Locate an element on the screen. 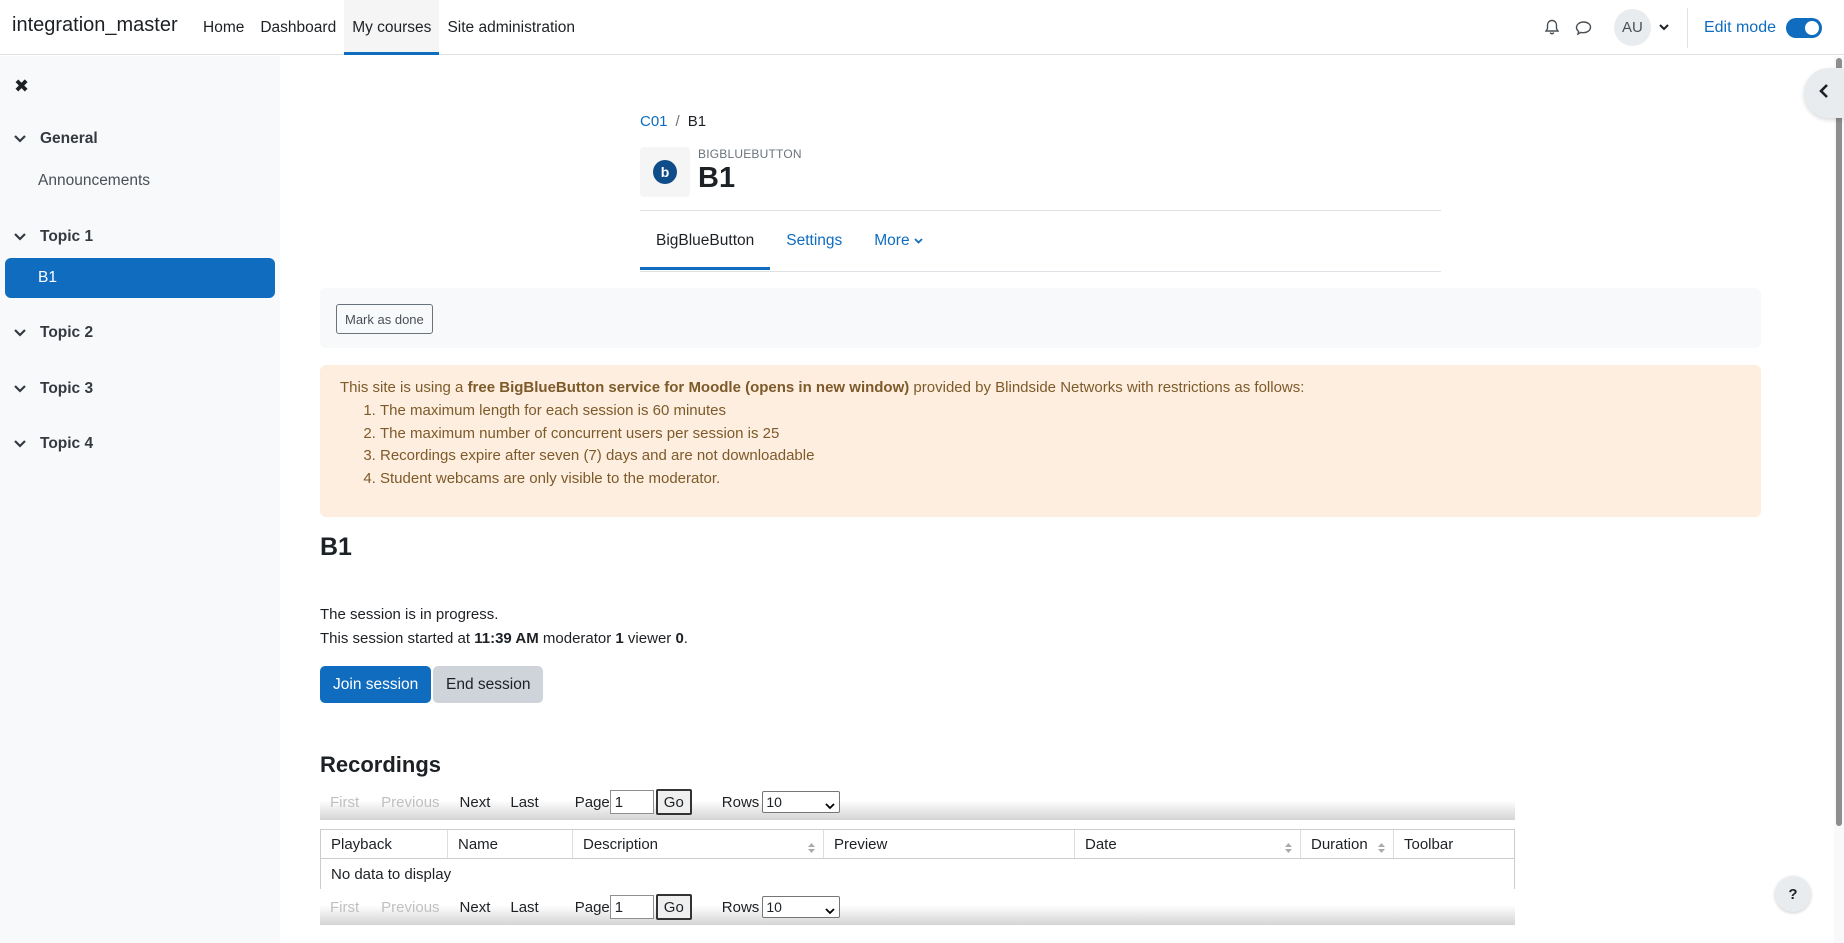 The height and width of the screenshot is (943, 1844). column-header-label: Date is located at coordinates (1101, 844).